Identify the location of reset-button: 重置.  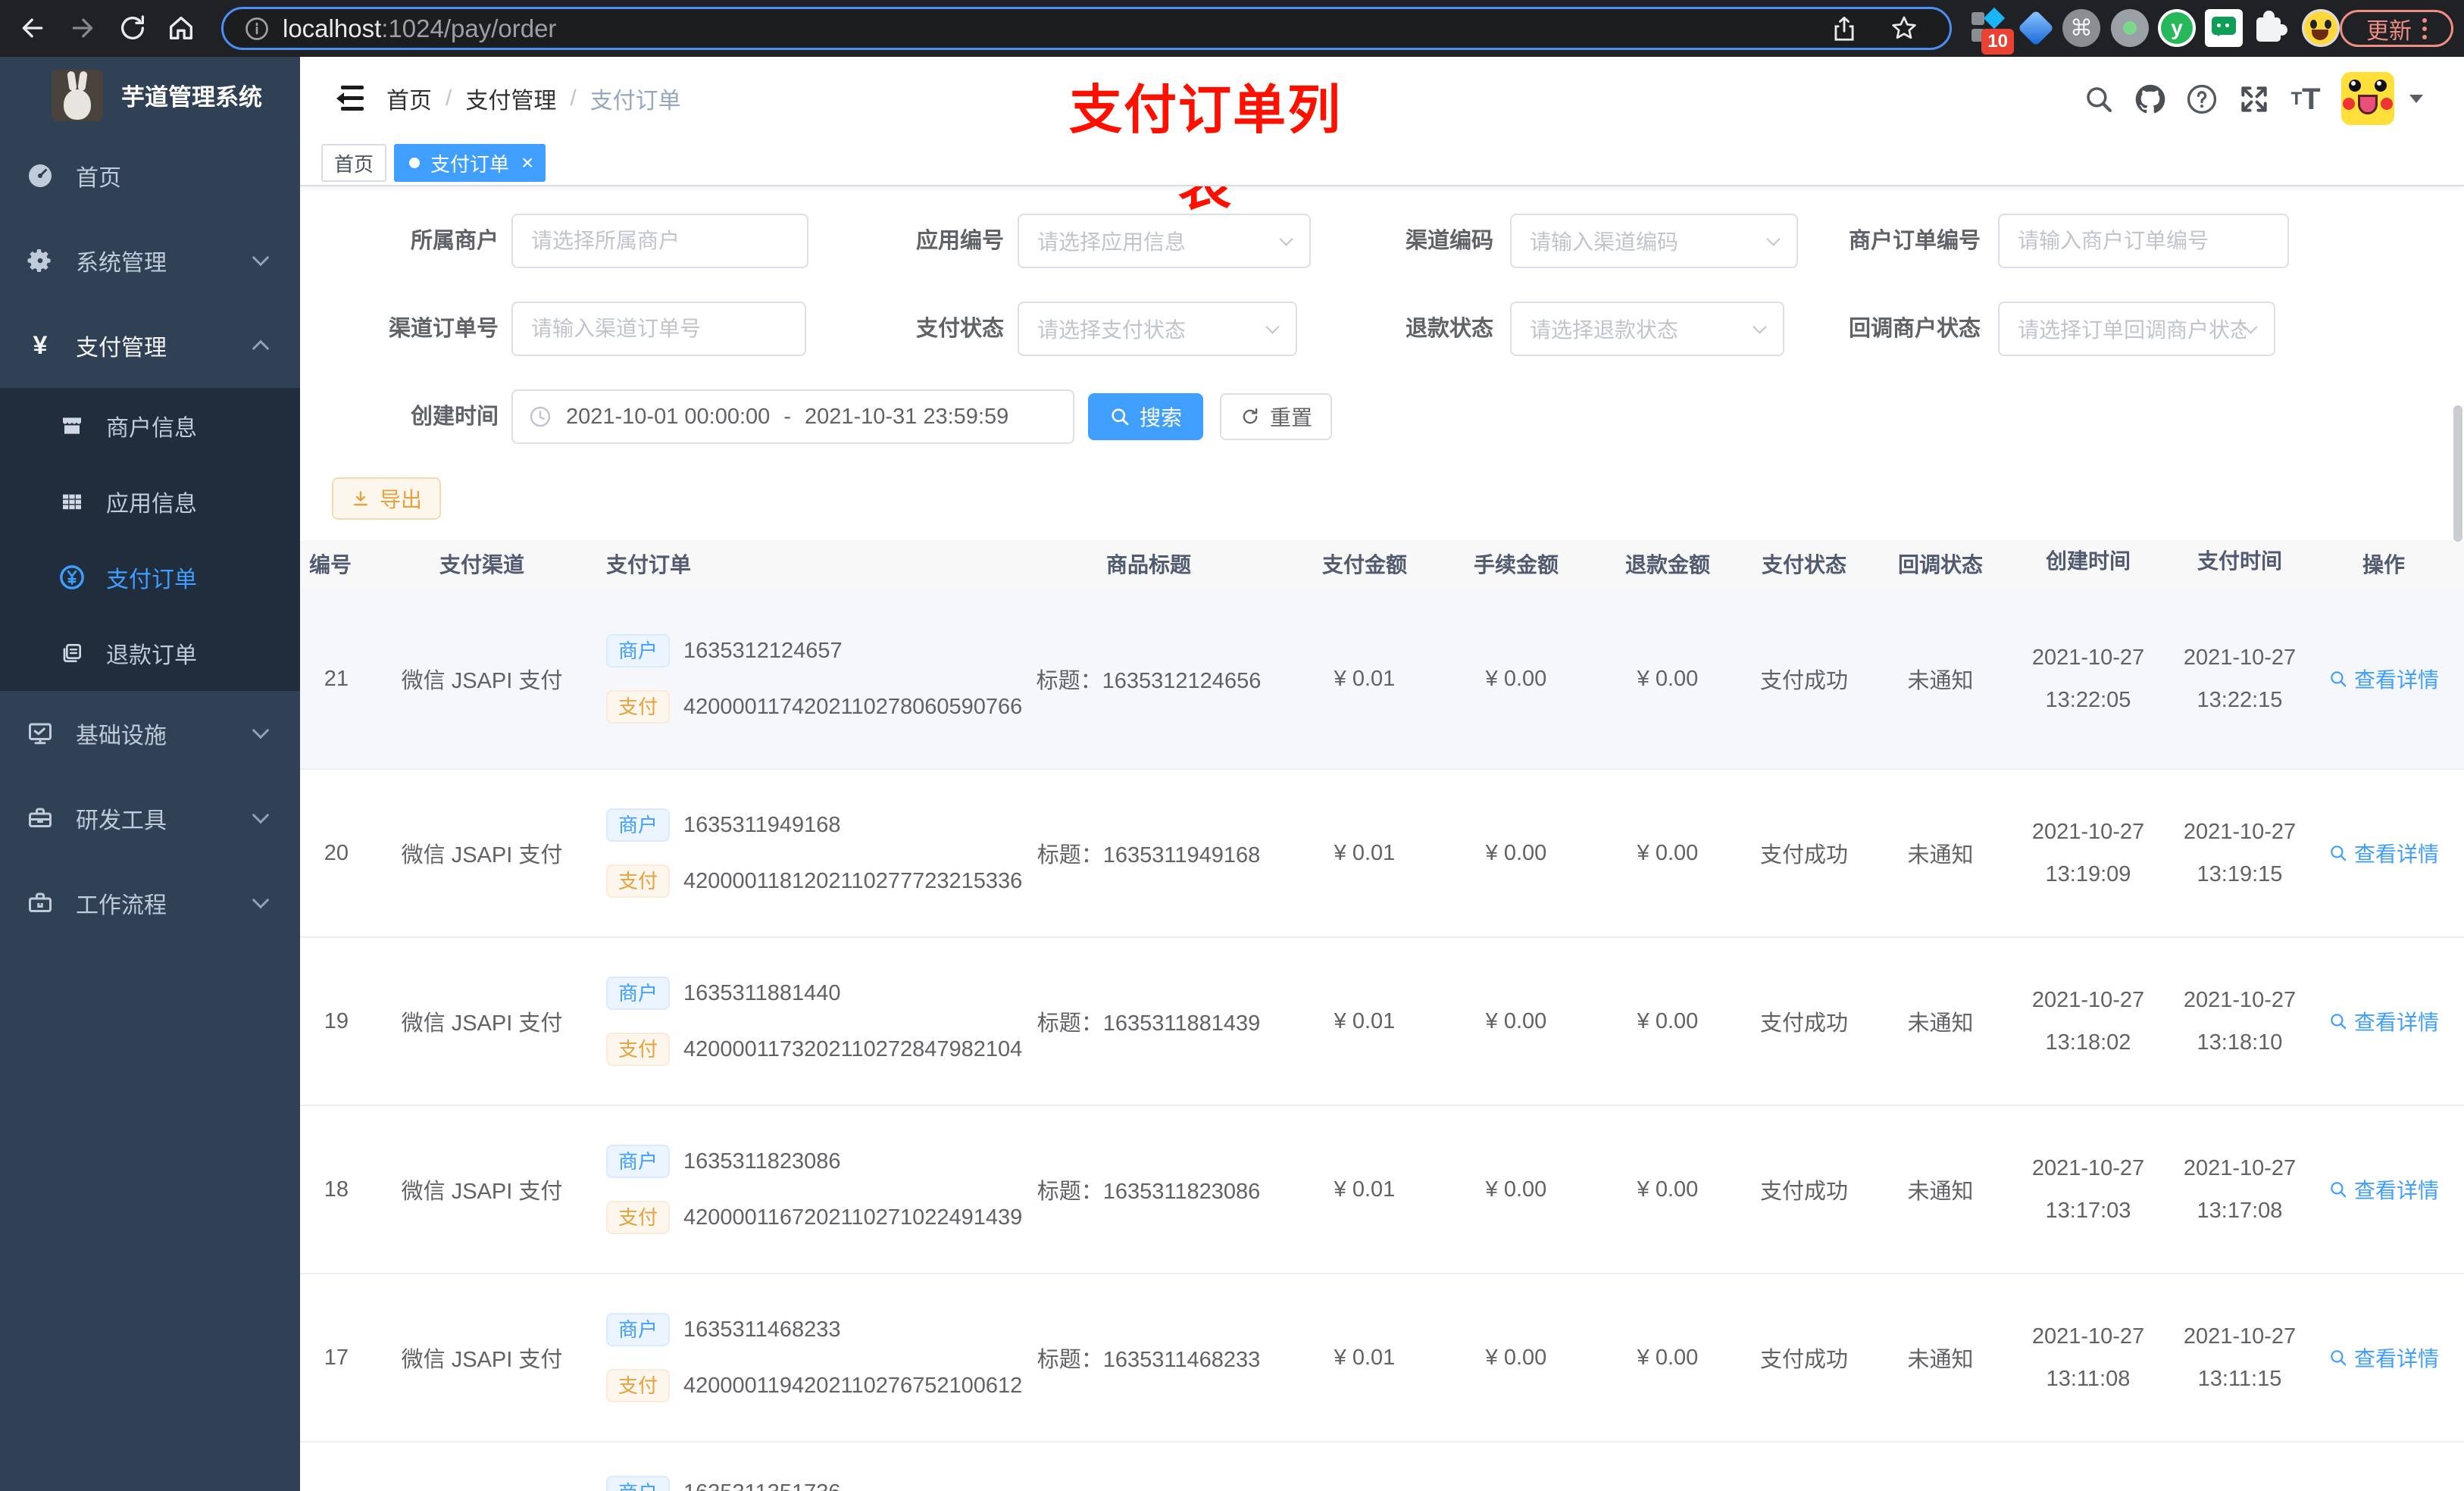
(1276, 416).